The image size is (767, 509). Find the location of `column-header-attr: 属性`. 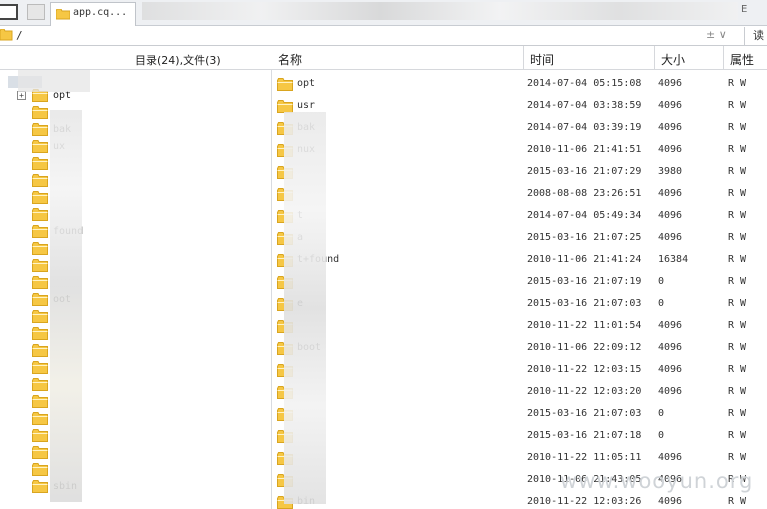

column-header-attr: 属性 is located at coordinates (745, 58).